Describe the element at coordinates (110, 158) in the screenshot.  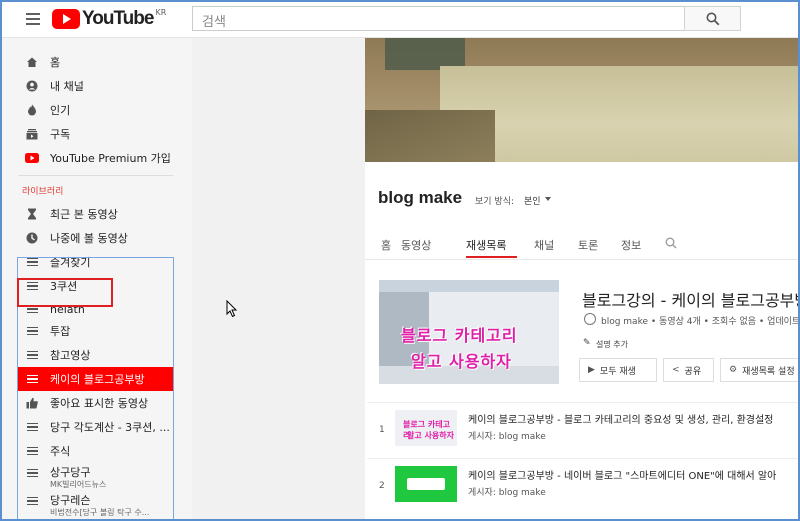
I see `sidebar-item-label: YouTube Premium 가입` at that location.